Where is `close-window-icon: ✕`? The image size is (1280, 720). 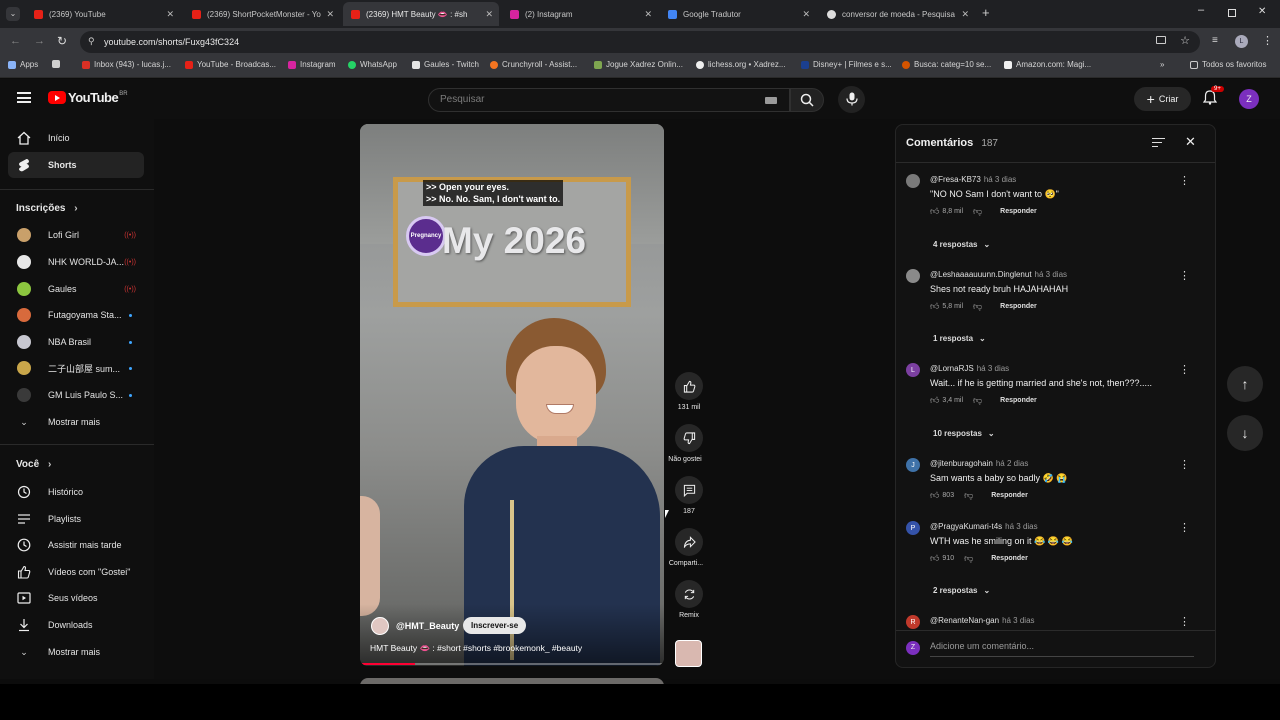 close-window-icon: ✕ is located at coordinates (1262, 11).